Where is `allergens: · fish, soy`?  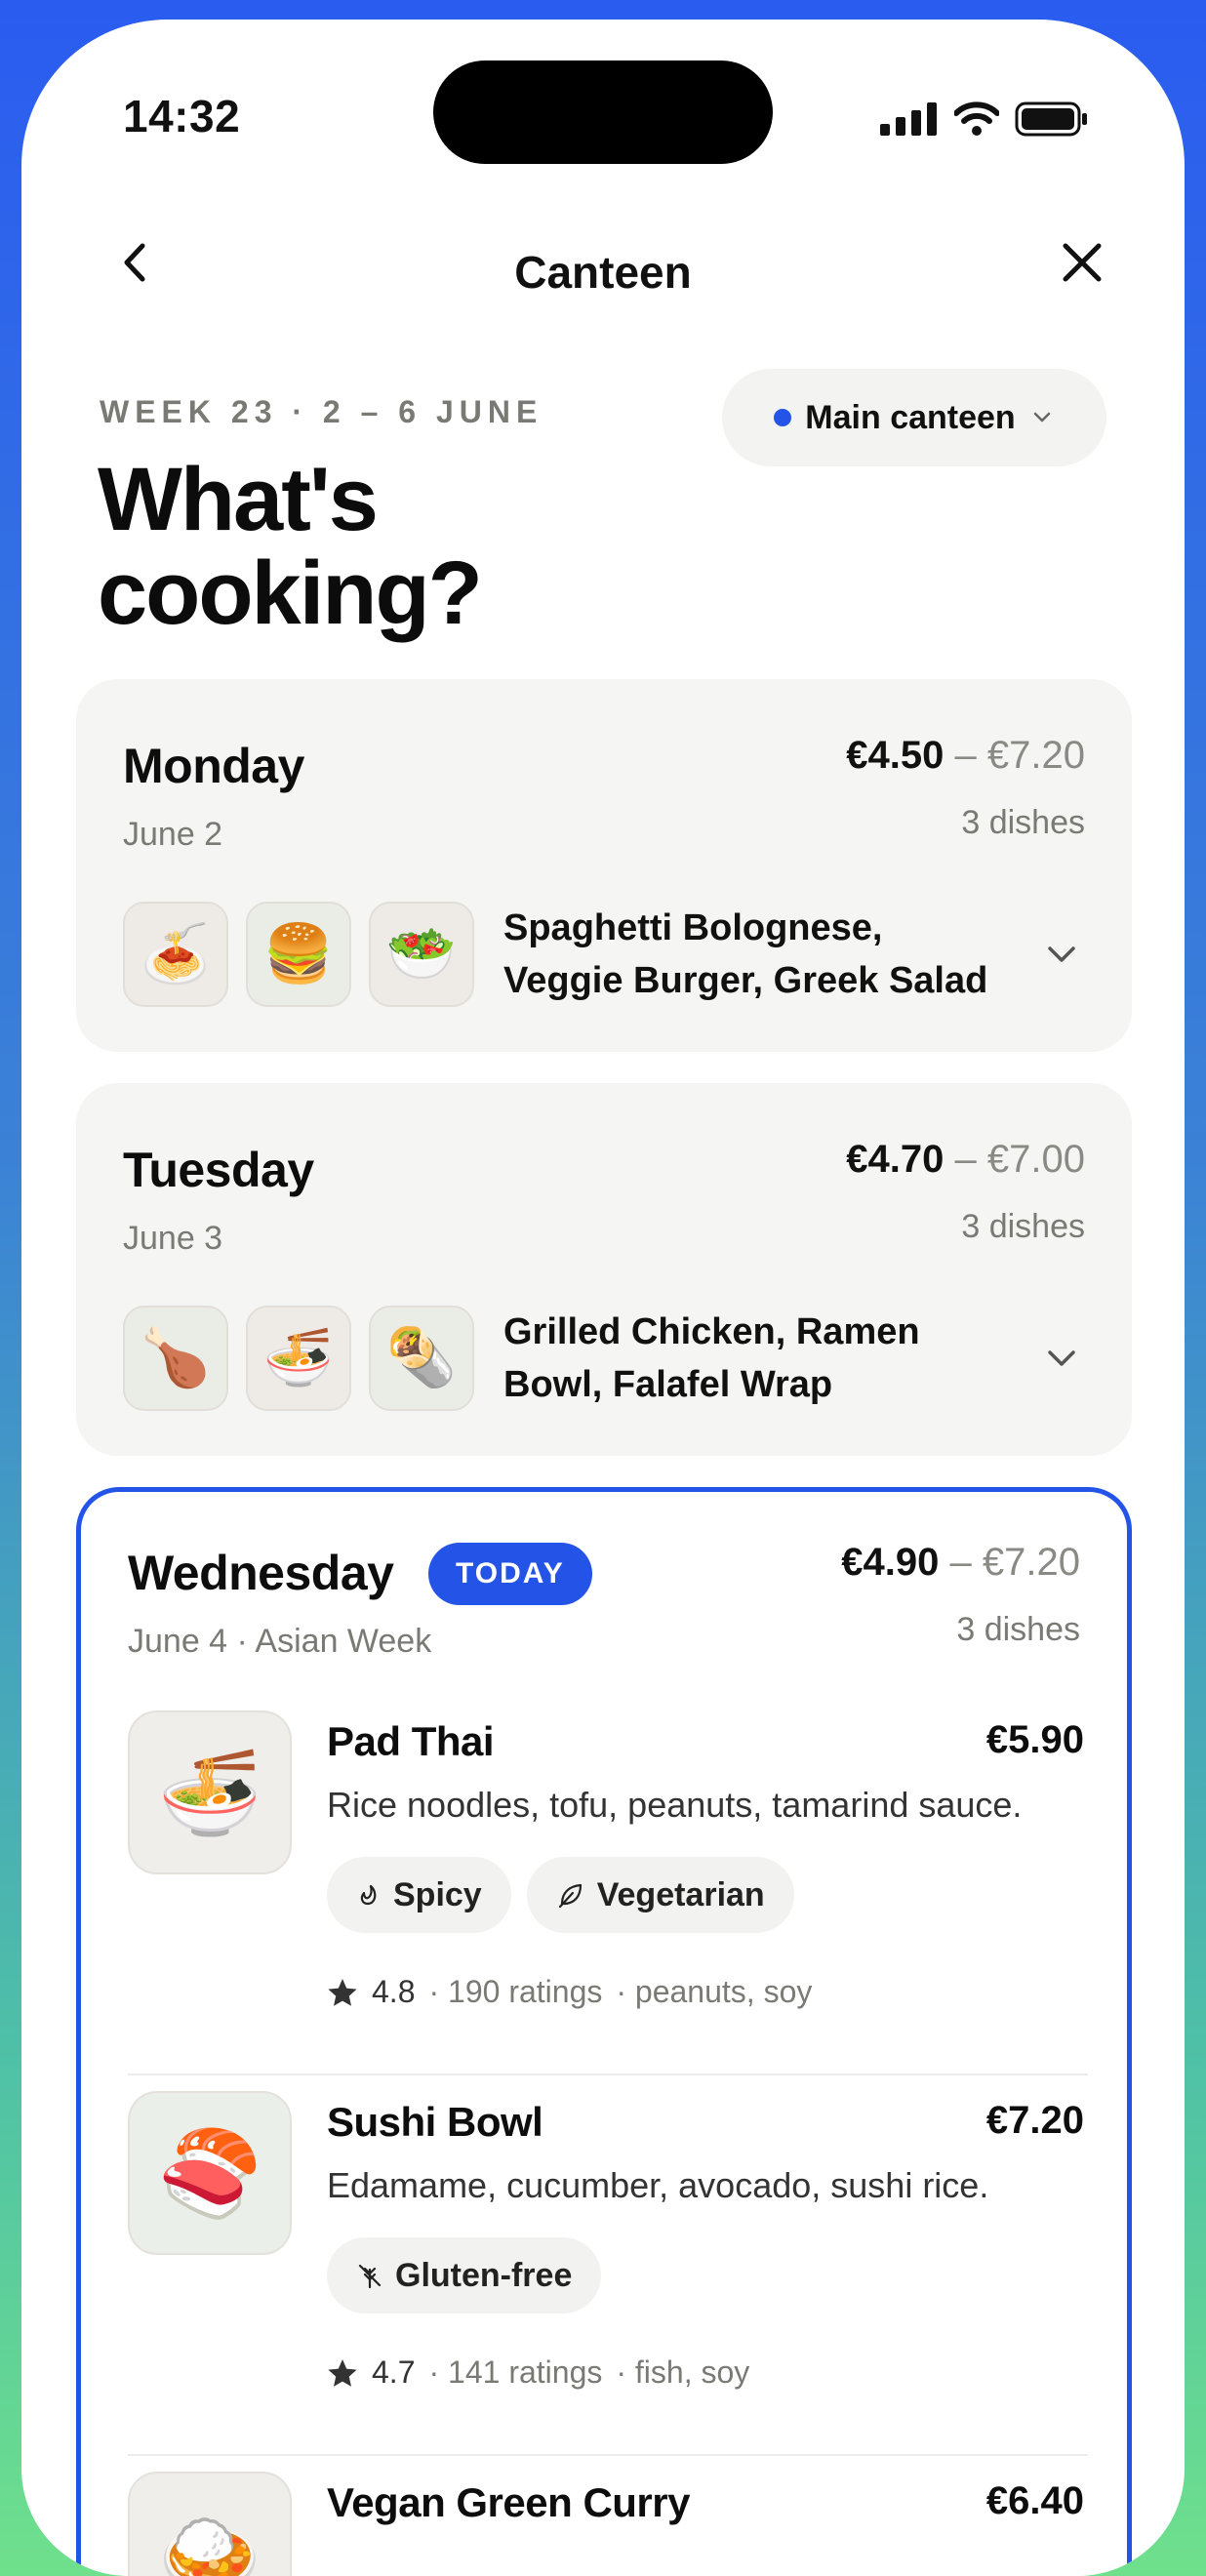 allergens: · fish, soy is located at coordinates (683, 2372).